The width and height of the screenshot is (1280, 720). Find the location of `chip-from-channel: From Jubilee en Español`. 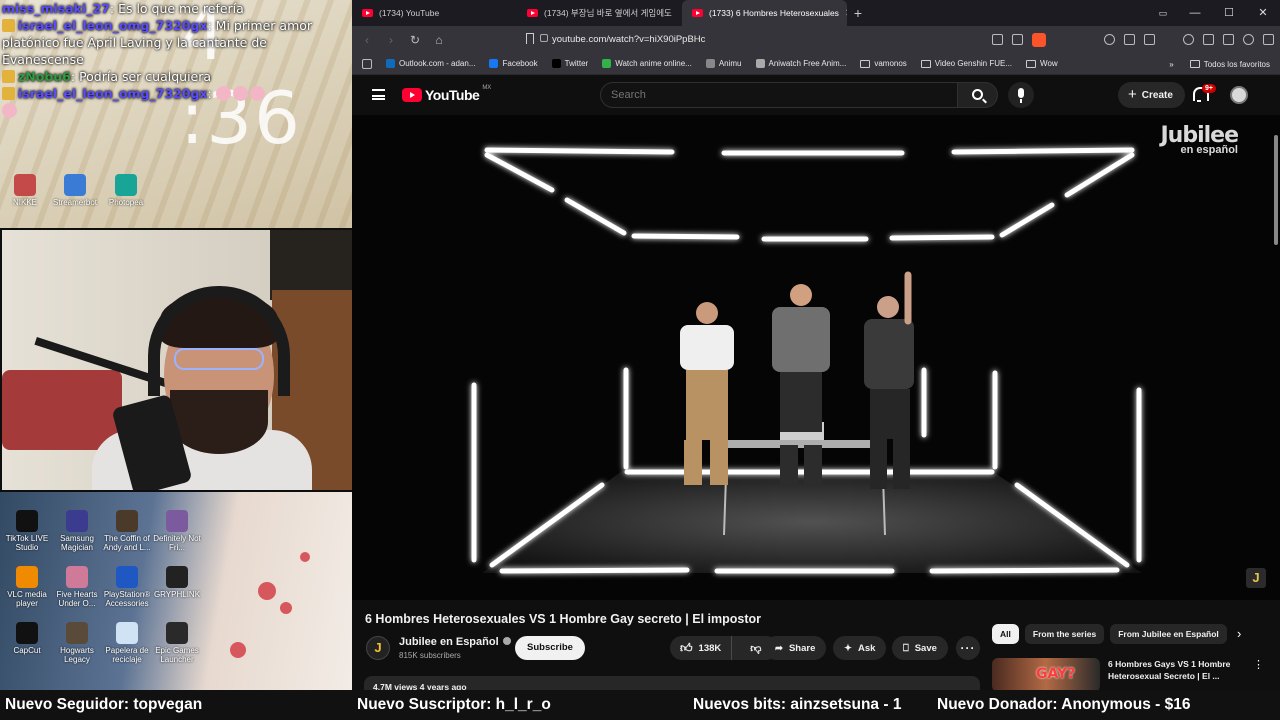

chip-from-channel: From Jubilee en Español is located at coordinates (1168, 634).